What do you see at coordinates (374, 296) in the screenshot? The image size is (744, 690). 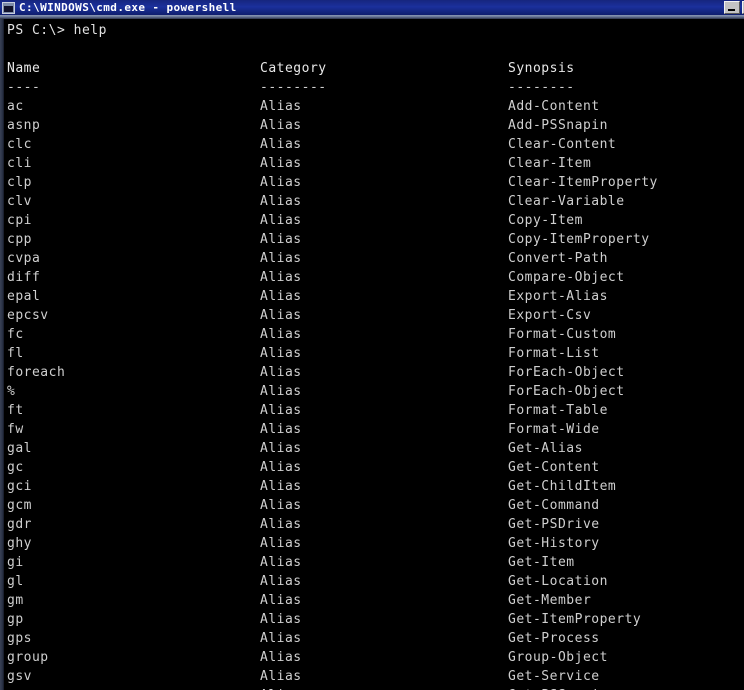 I see `table-row: epal Alias Export-Alias` at bounding box center [374, 296].